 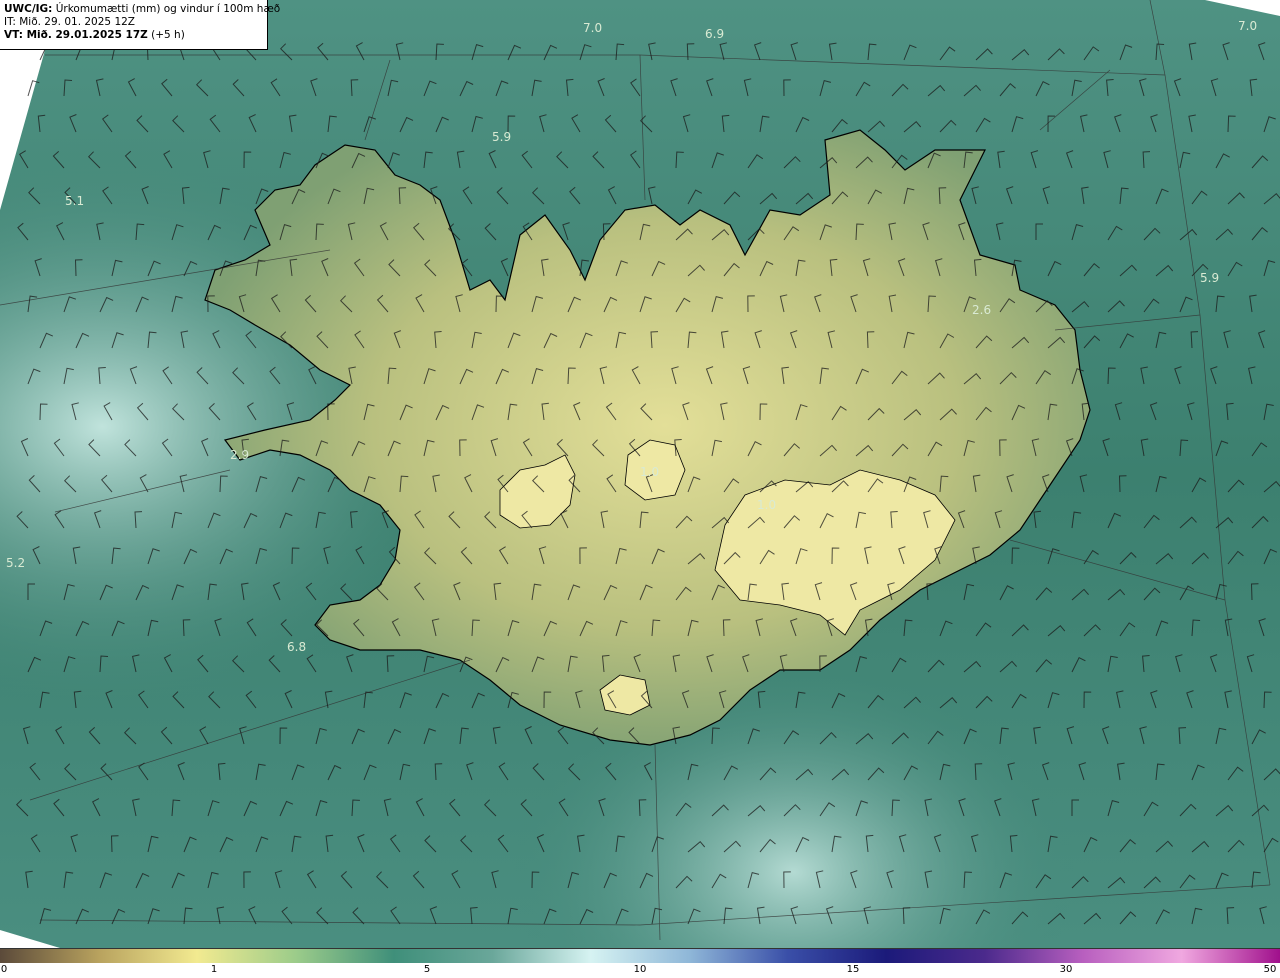 I want to click on map-label: 2.9, so click(x=239, y=455).